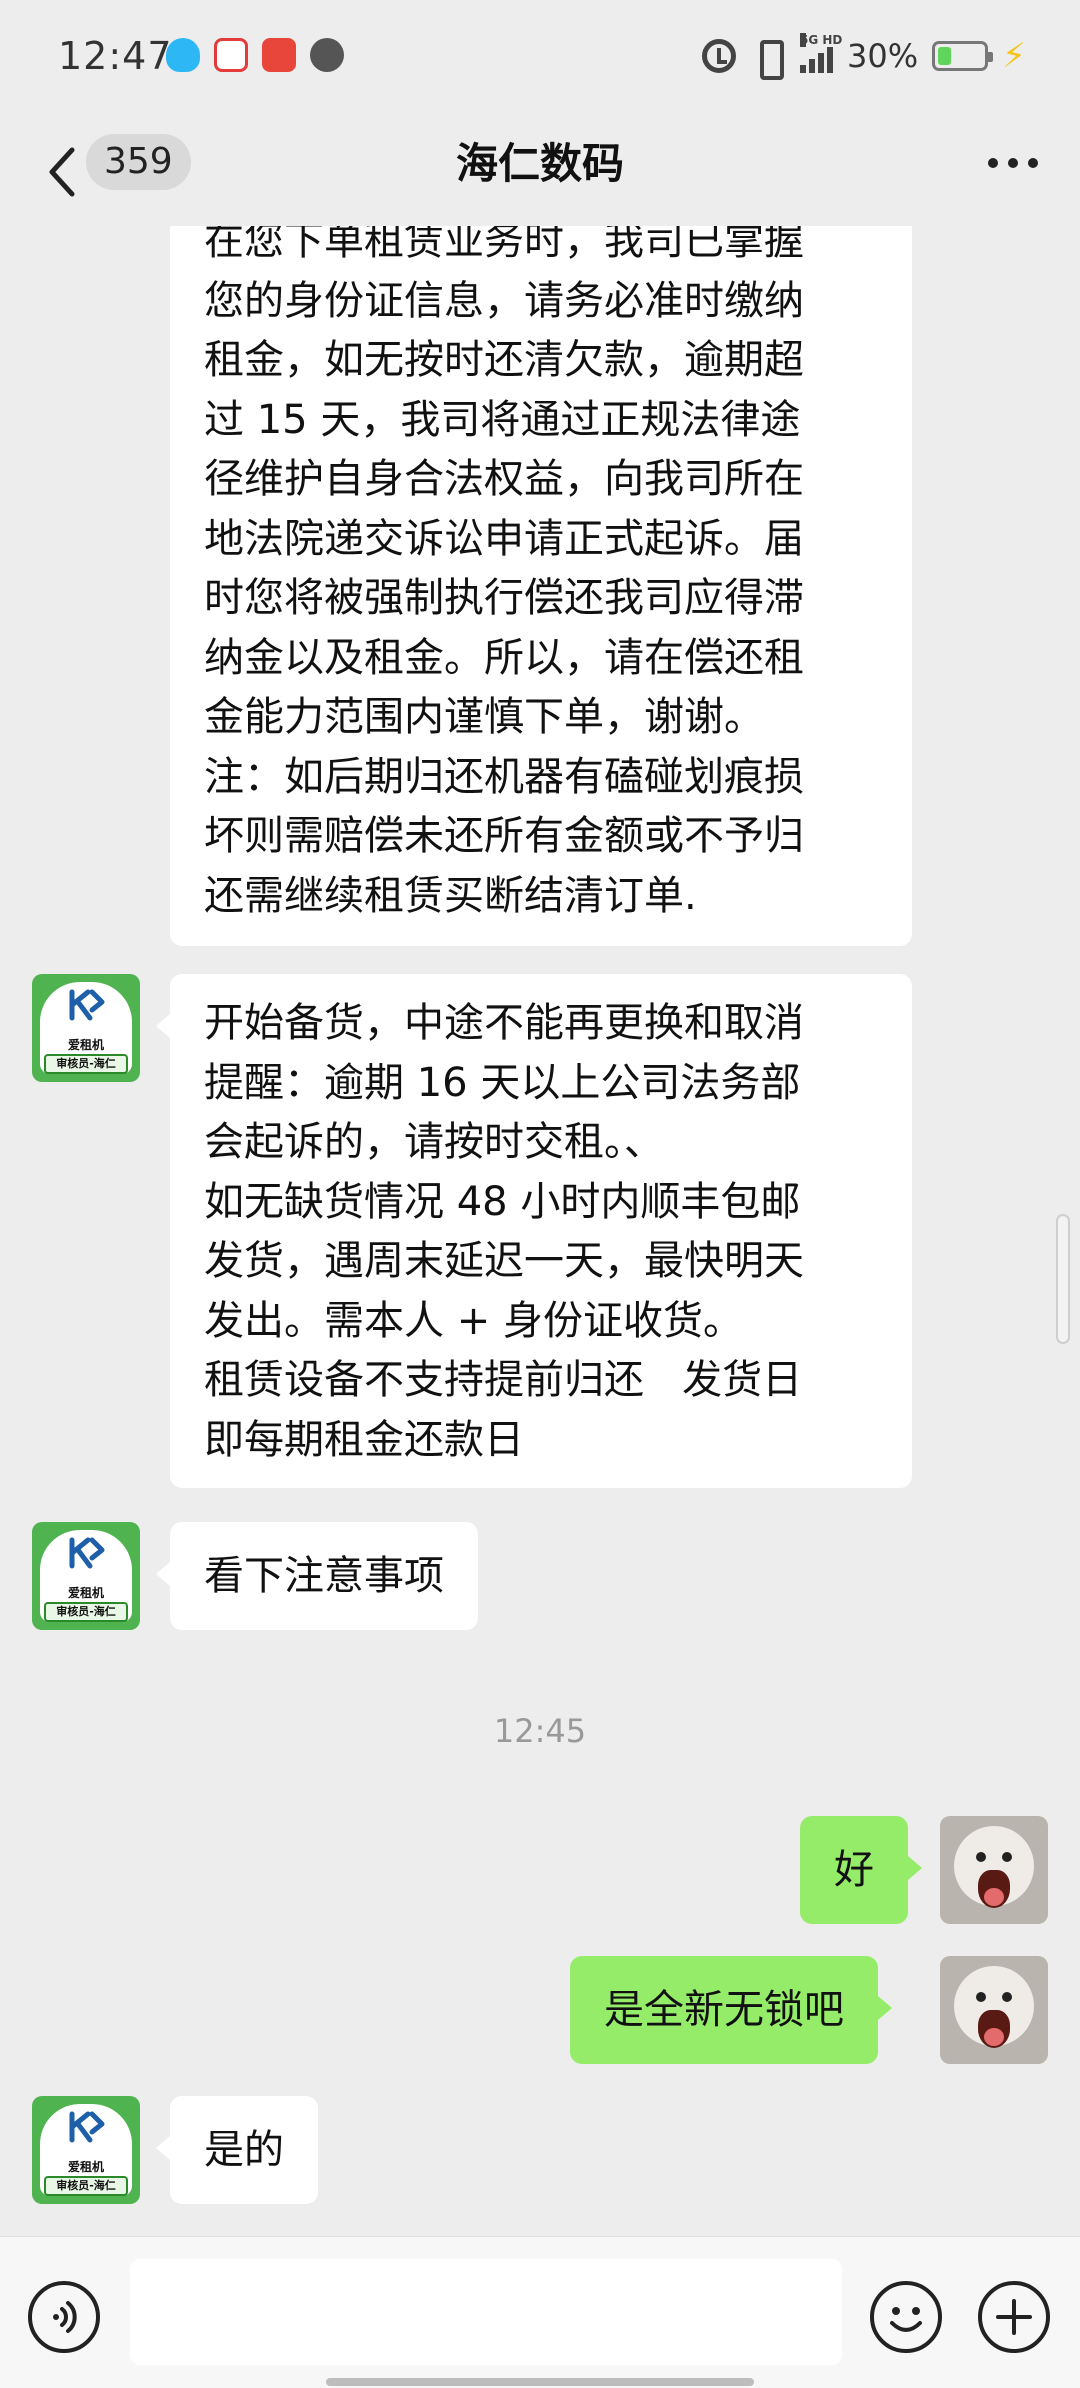 The width and height of the screenshot is (1080, 2388). What do you see at coordinates (255, 55) in the screenshot?
I see `notification-icons` at bounding box center [255, 55].